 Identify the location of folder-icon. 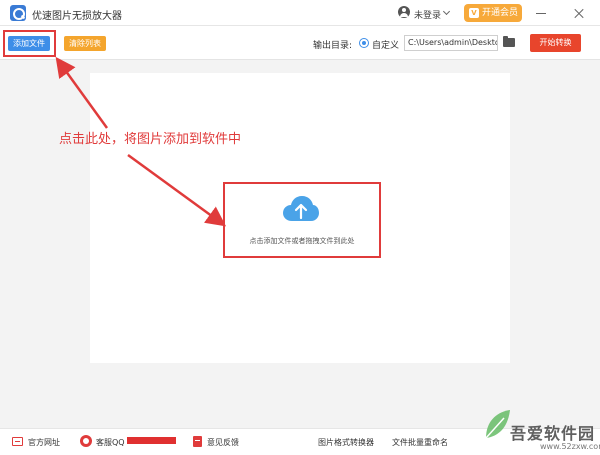
(509, 41).